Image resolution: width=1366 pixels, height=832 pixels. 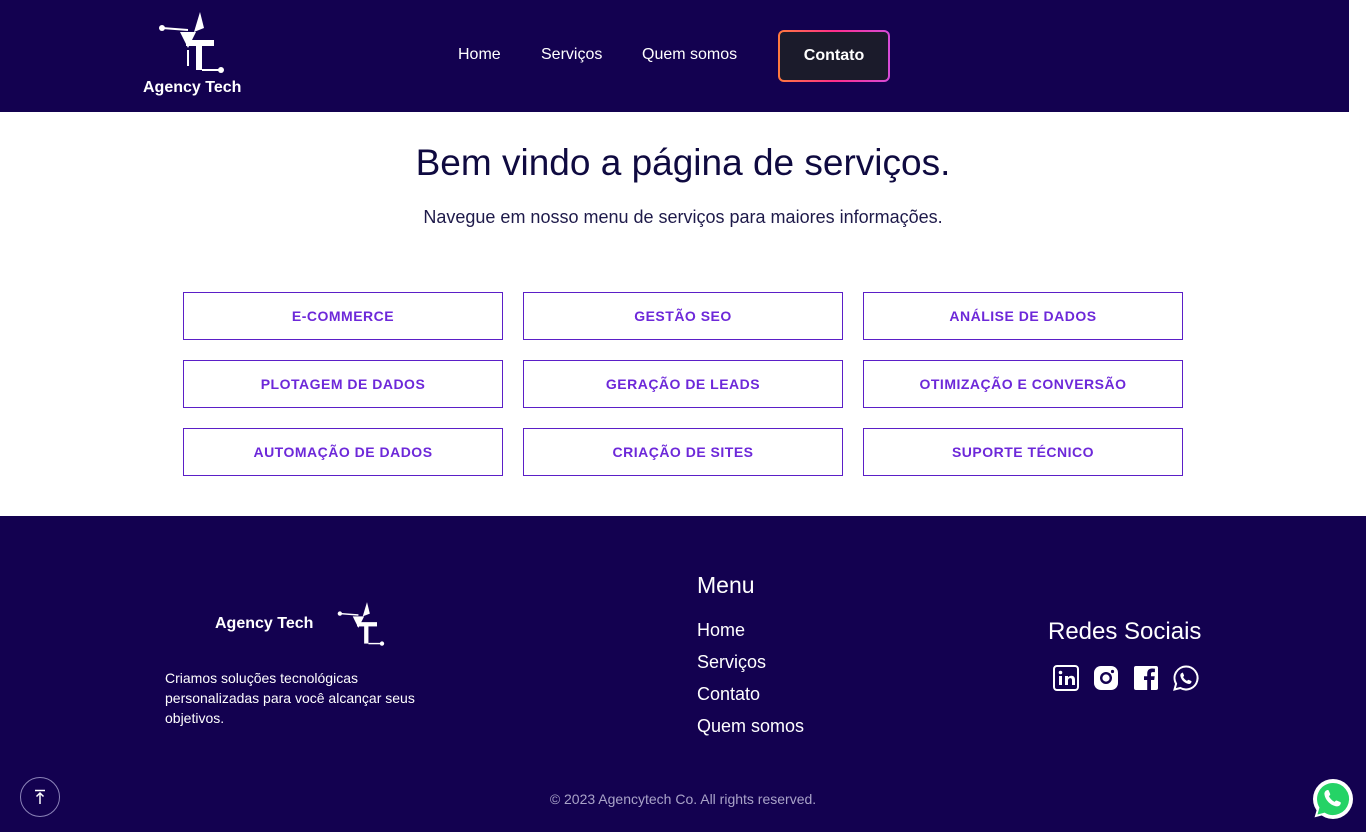 I want to click on service-button-gestao-seo: GESTÃO SEO, so click(x=683, y=316).